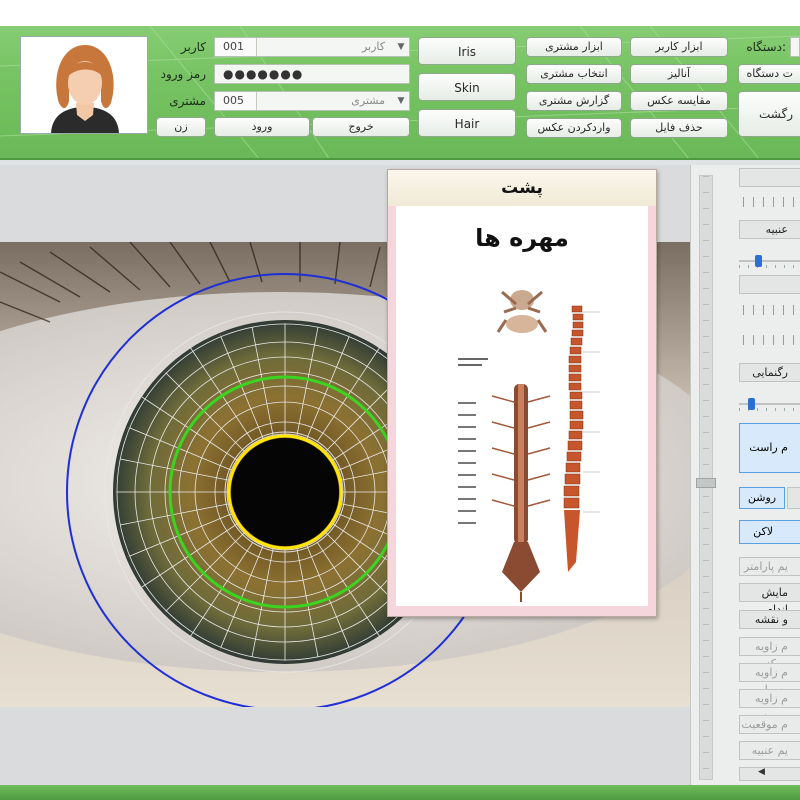 This screenshot has width=800, height=800. What do you see at coordinates (236, 101) in the screenshot?
I see `customer-code: 005` at bounding box center [236, 101].